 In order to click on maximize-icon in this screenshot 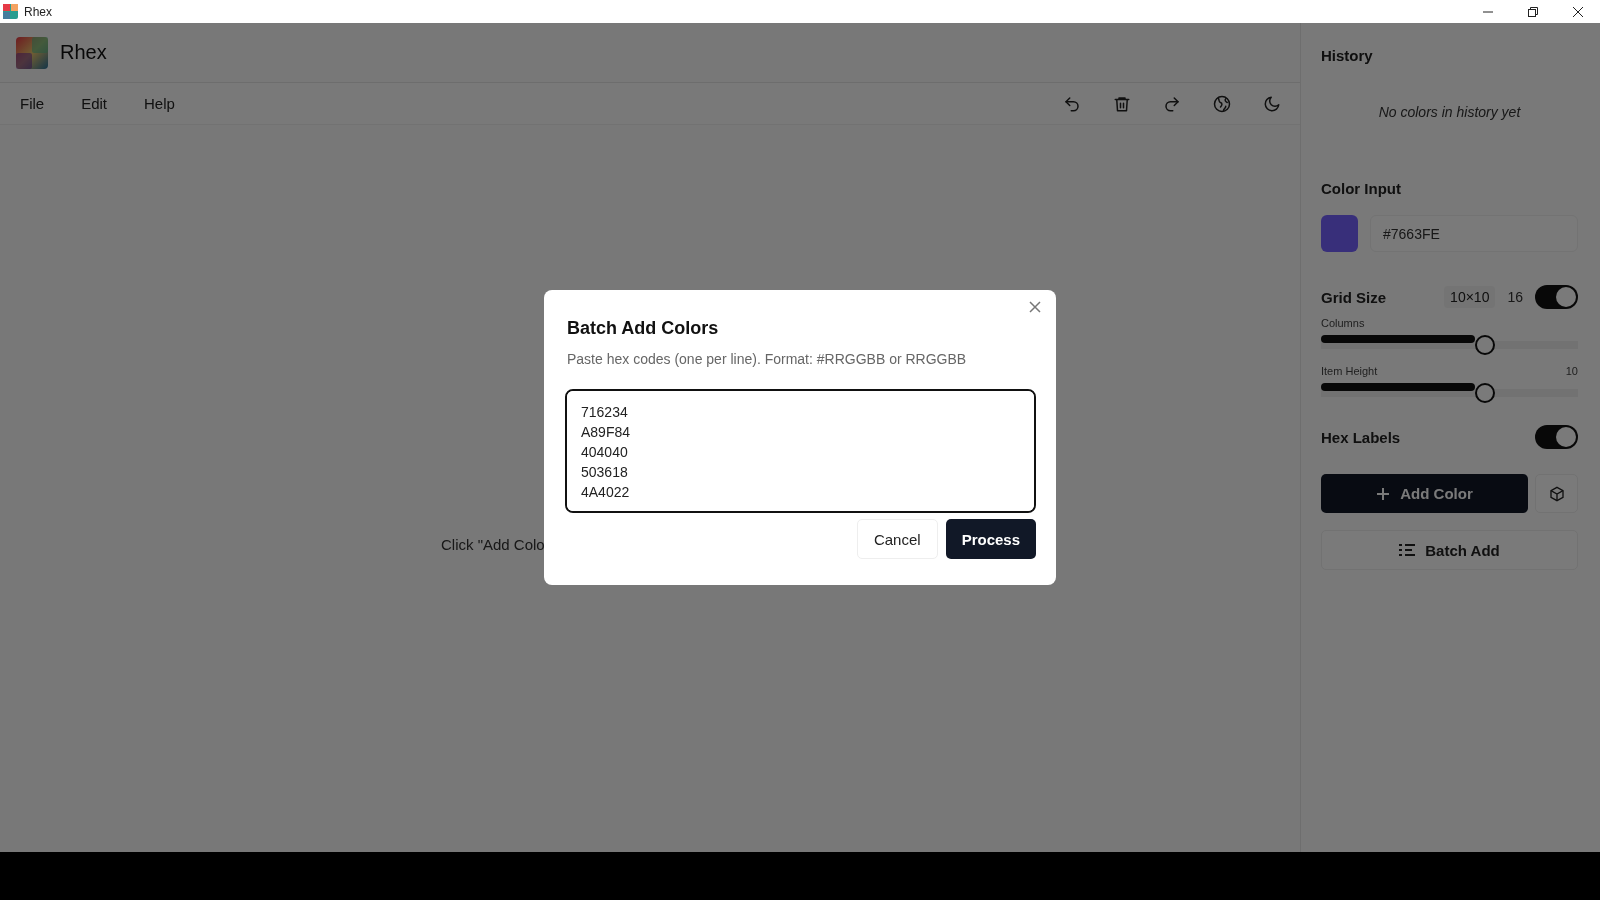, I will do `click(1532, 11)`.